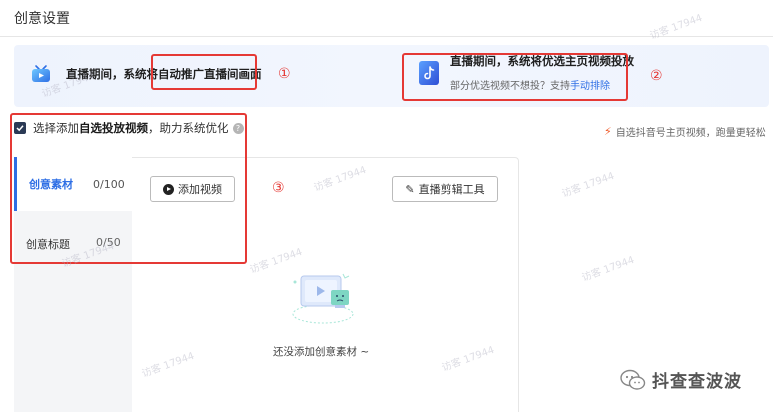 This screenshot has height=412, width=773. Describe the element at coordinates (542, 61) in the screenshot. I see `banner-right-text: 直播期间，系统将优选主页视频投放` at that location.